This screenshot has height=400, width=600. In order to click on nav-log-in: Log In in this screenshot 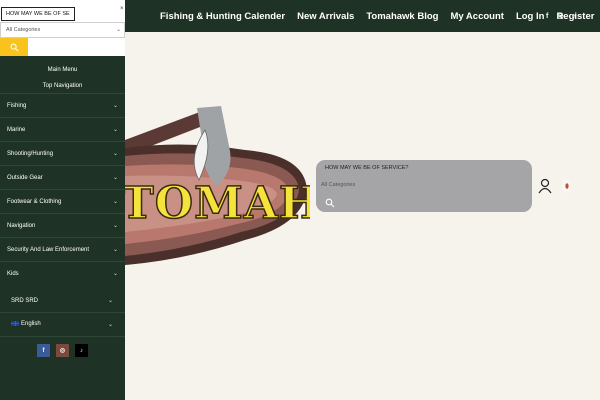, I will do `click(530, 16)`.